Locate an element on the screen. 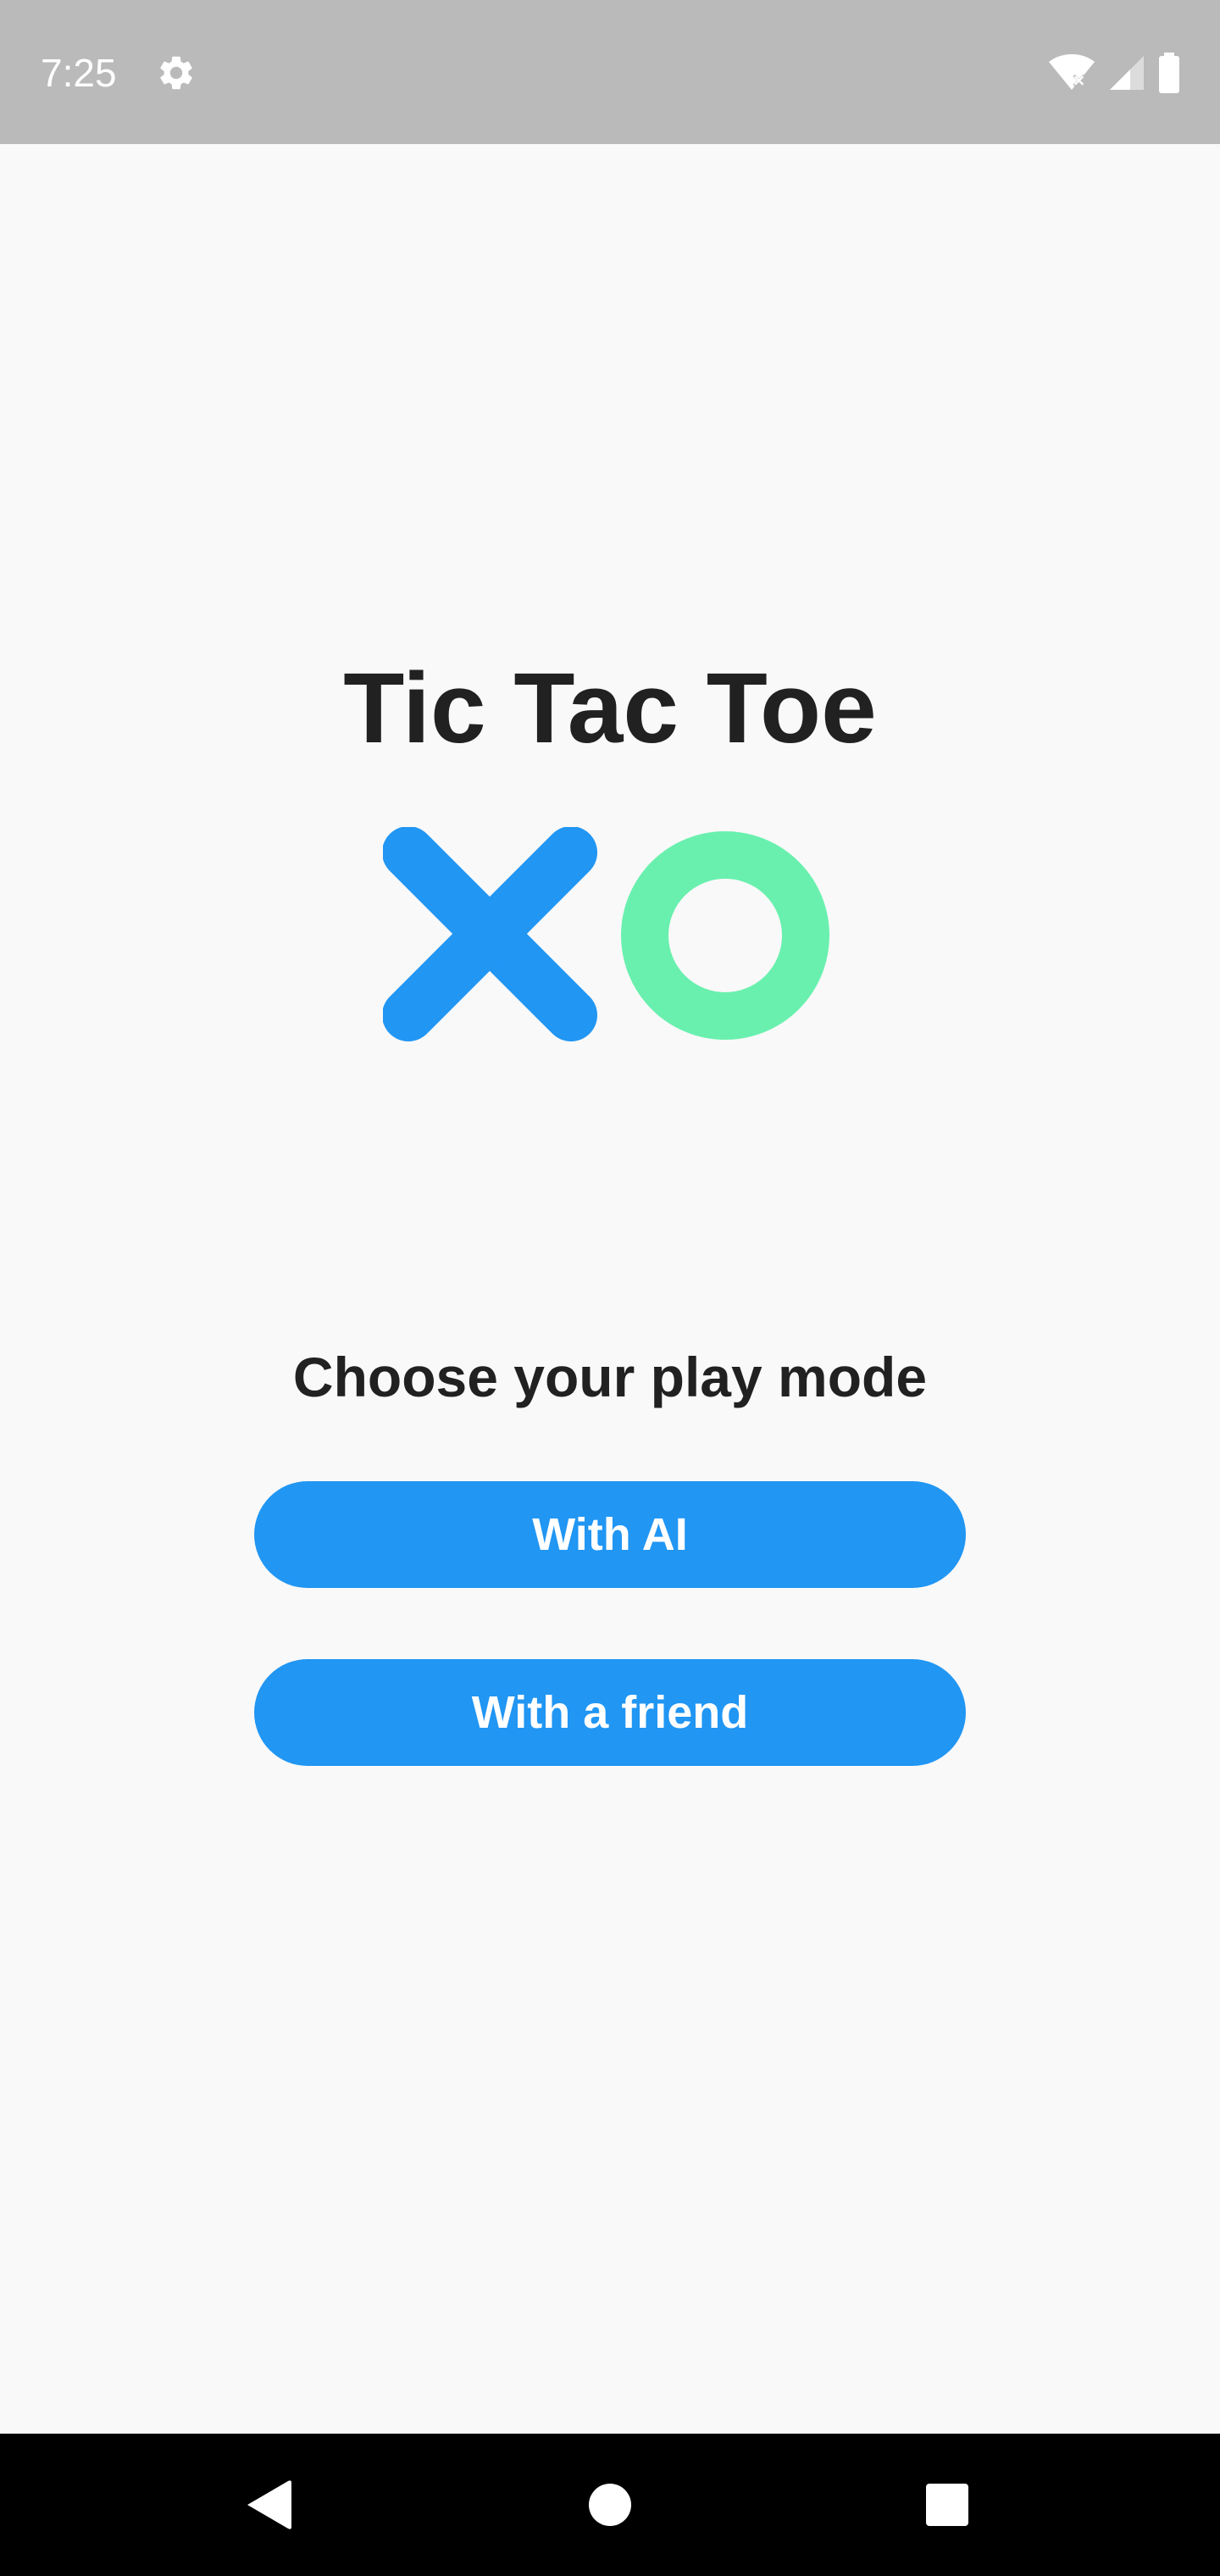  status-time: 7:25 is located at coordinates (79, 73).